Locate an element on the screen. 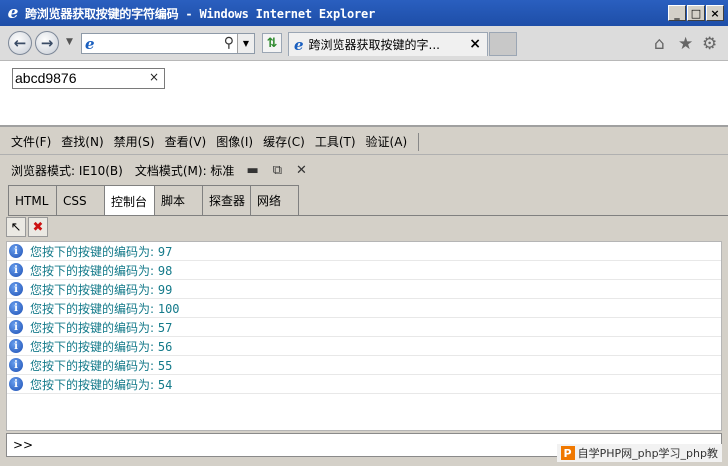 This screenshot has height=466, width=728. address-dropdown-icon: ▼ is located at coordinates (245, 43).